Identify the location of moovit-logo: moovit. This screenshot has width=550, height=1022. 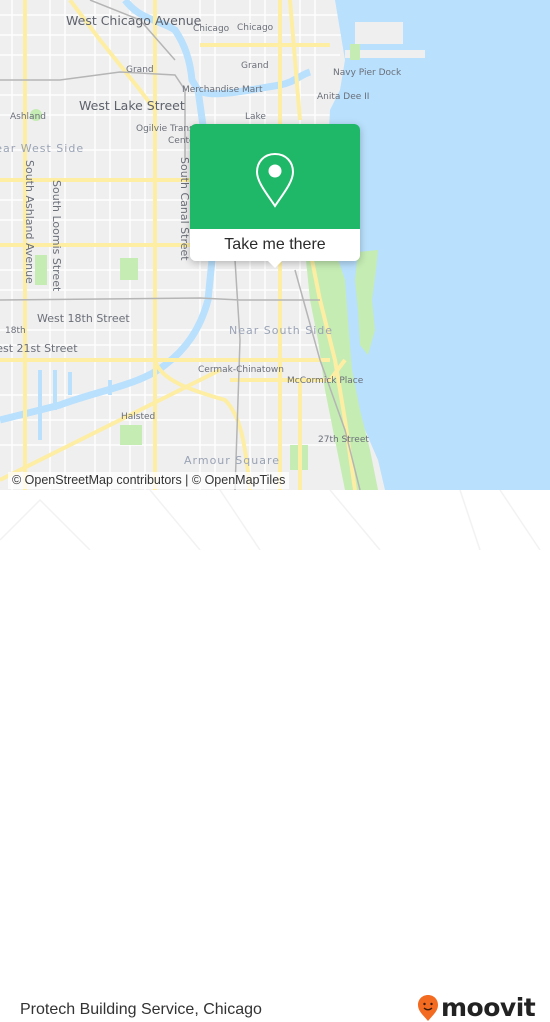
(476, 1007).